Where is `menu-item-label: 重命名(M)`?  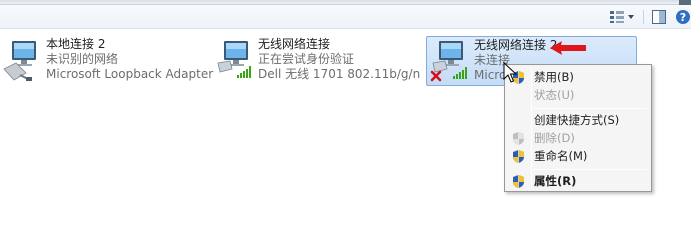 menu-item-label: 重命名(M) is located at coordinates (561, 156).